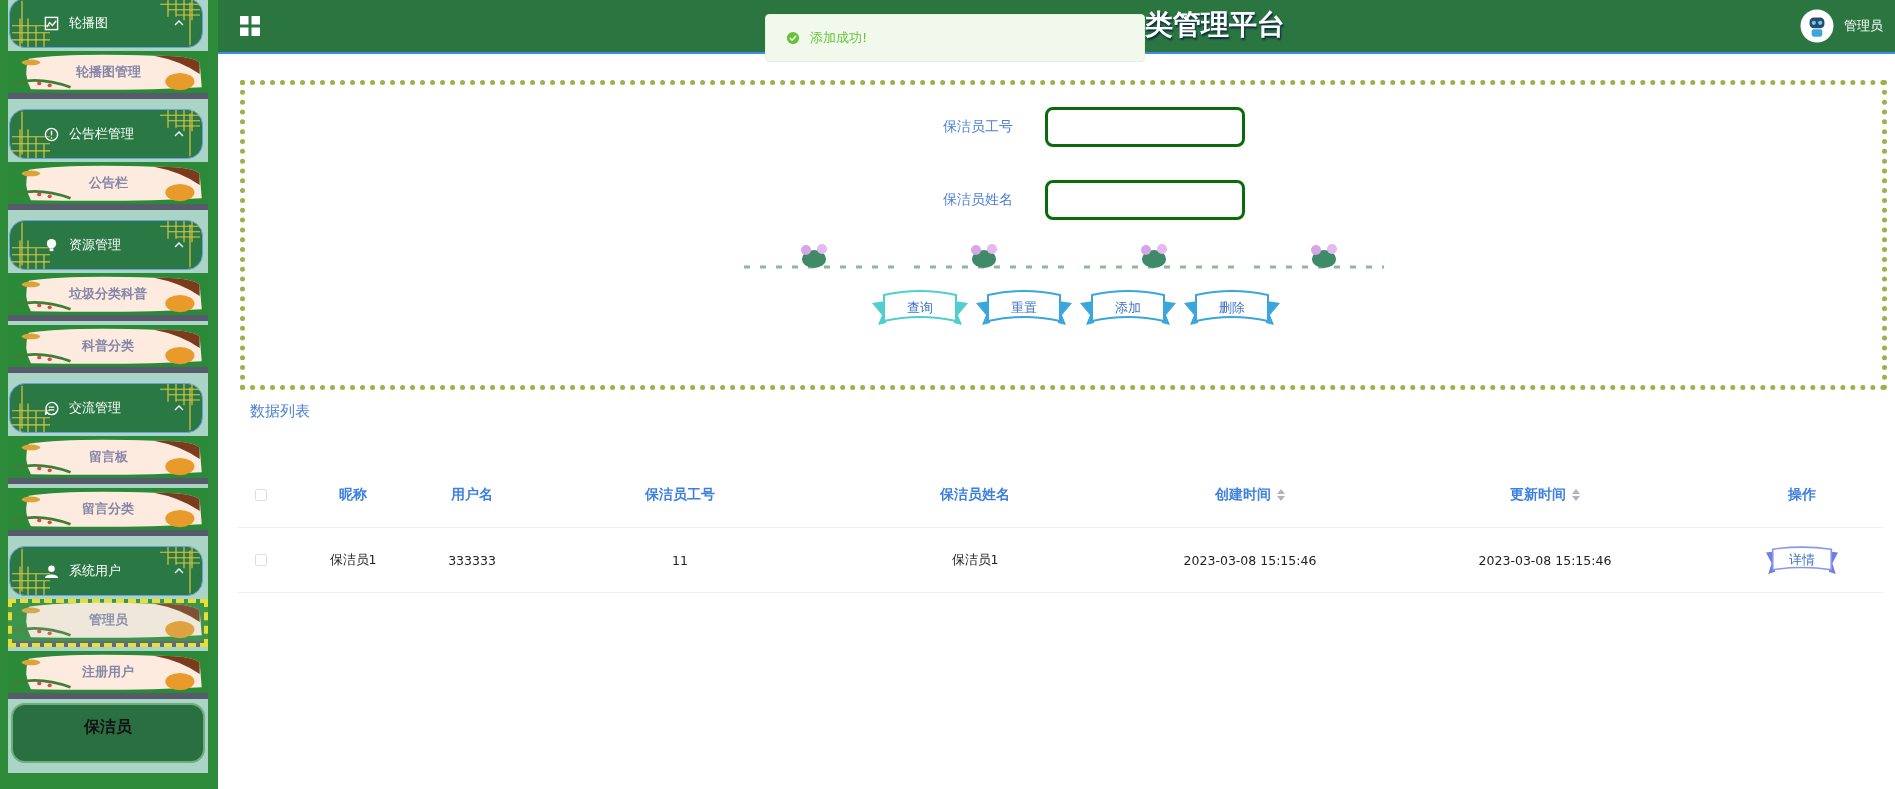  What do you see at coordinates (106, 24) in the screenshot?
I see `menu-group: 轮播图` at bounding box center [106, 24].